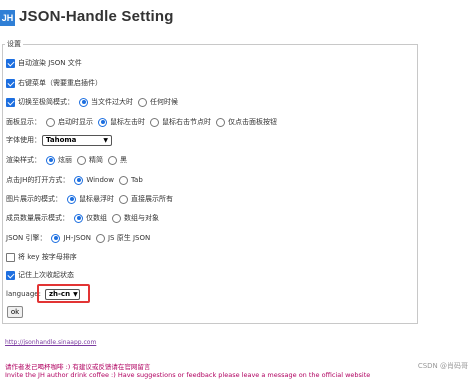 This screenshot has height=383, width=474. What do you see at coordinates (123, 199) in the screenshot?
I see `image-mode-radio-all` at bounding box center [123, 199].